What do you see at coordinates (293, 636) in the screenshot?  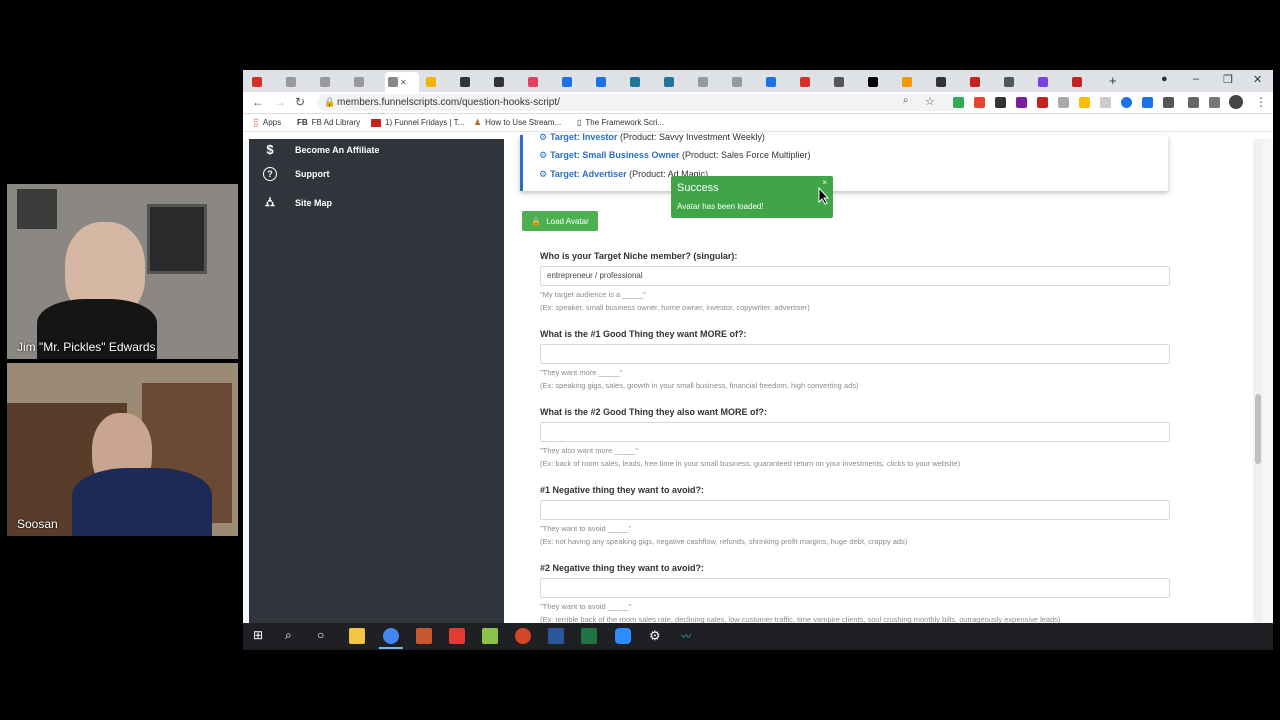 I see `search-icon: ⌕` at bounding box center [293, 636].